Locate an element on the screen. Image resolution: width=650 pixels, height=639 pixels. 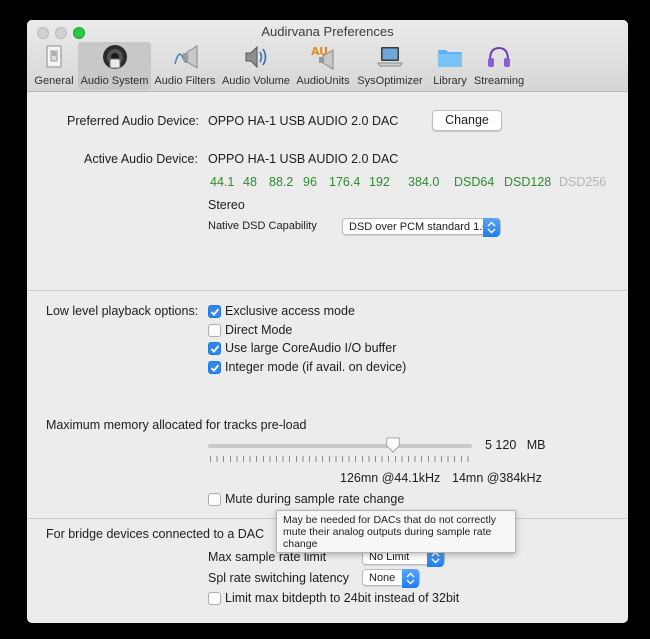
large-buffer-checkbox is located at coordinates (214, 348).